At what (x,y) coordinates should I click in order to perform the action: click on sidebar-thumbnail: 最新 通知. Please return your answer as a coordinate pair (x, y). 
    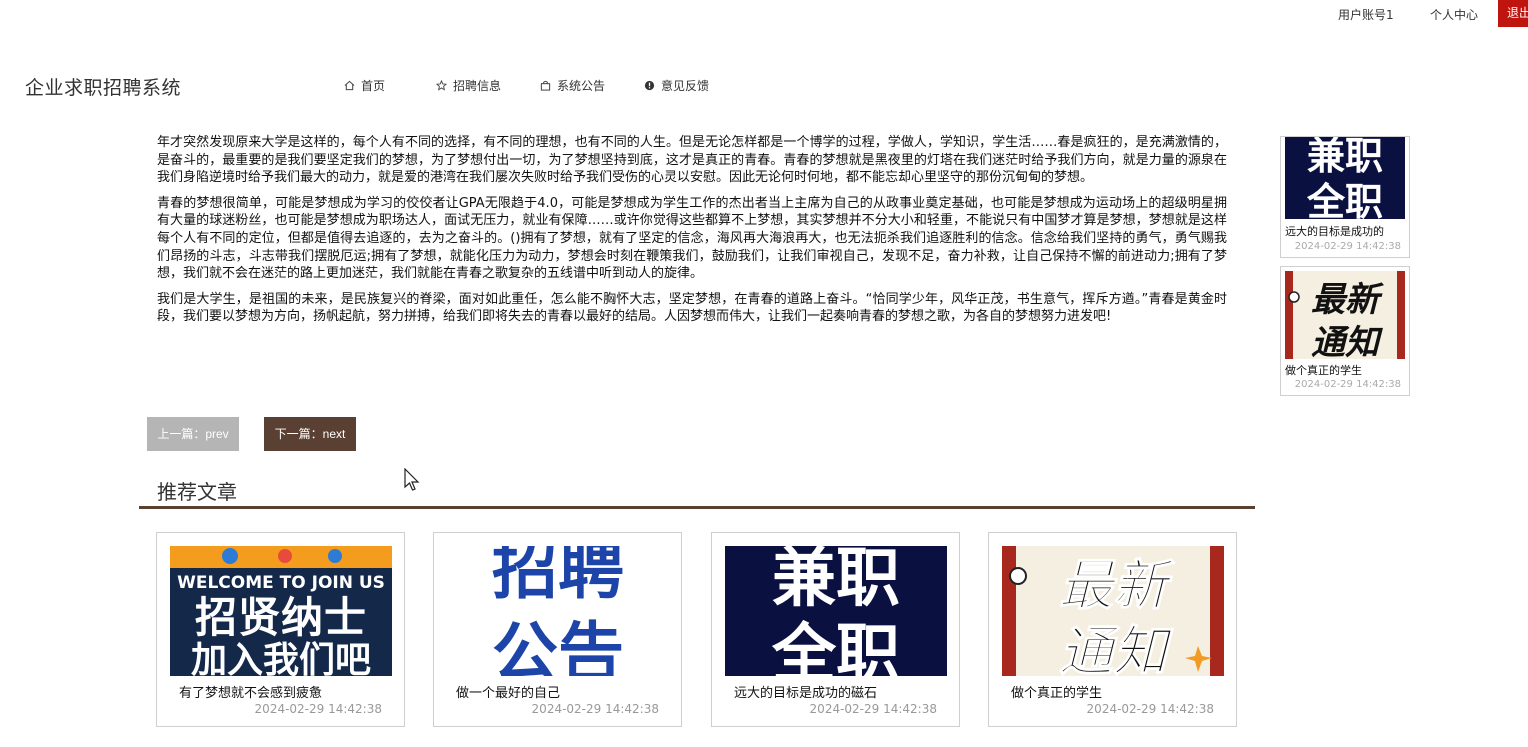
    Looking at the image, I should click on (1345, 315).